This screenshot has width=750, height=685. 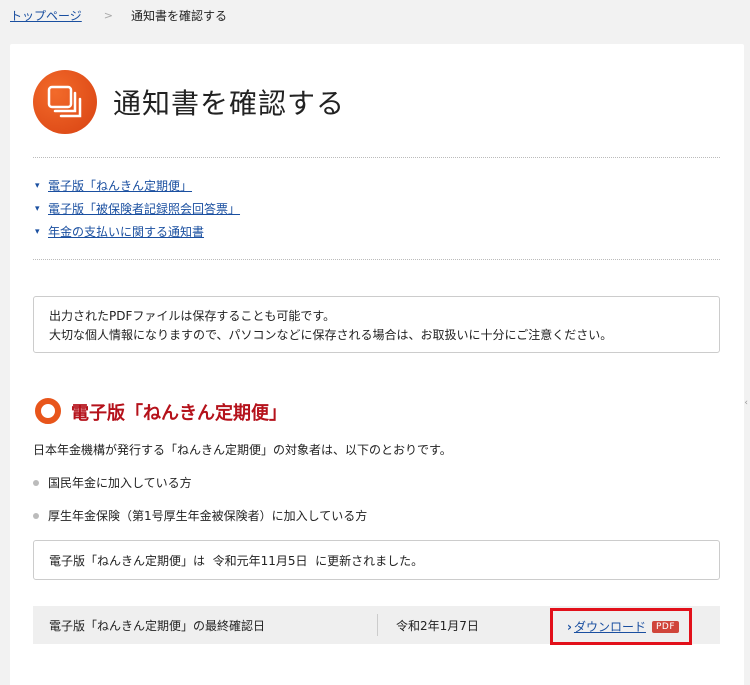 What do you see at coordinates (746, 403) in the screenshot?
I see `scroll-indicator-icon: ‹` at bounding box center [746, 403].